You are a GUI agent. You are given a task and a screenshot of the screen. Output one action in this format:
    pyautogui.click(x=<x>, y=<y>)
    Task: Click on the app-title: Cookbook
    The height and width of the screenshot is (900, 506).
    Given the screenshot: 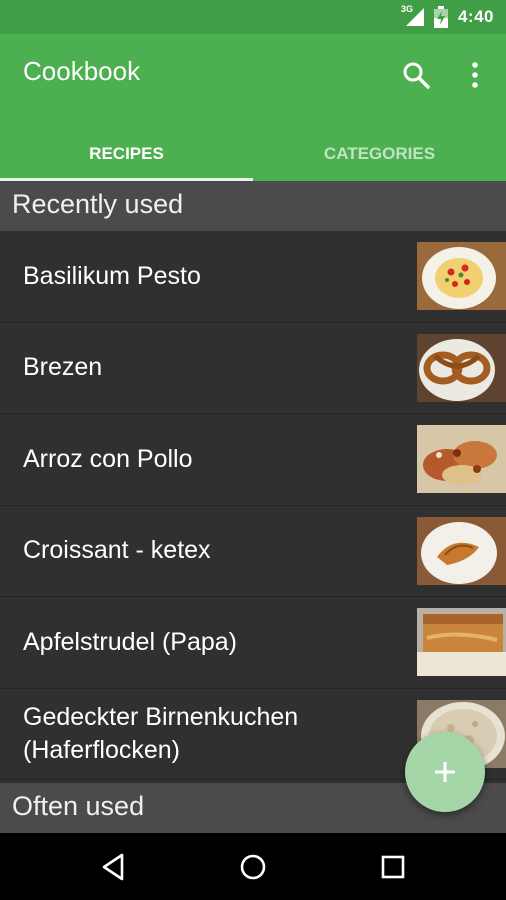 What is the action you would take?
    pyautogui.click(x=82, y=71)
    